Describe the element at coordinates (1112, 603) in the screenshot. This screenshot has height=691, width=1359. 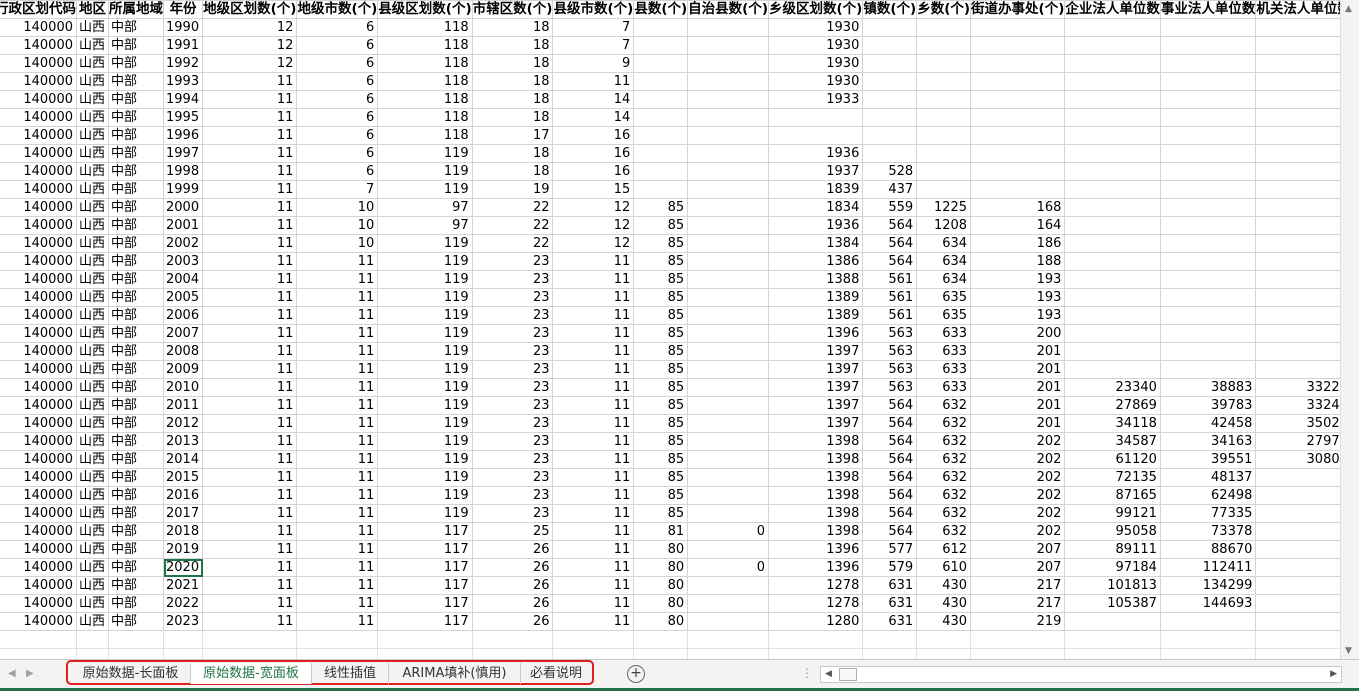
I see `cell: 105387` at that location.